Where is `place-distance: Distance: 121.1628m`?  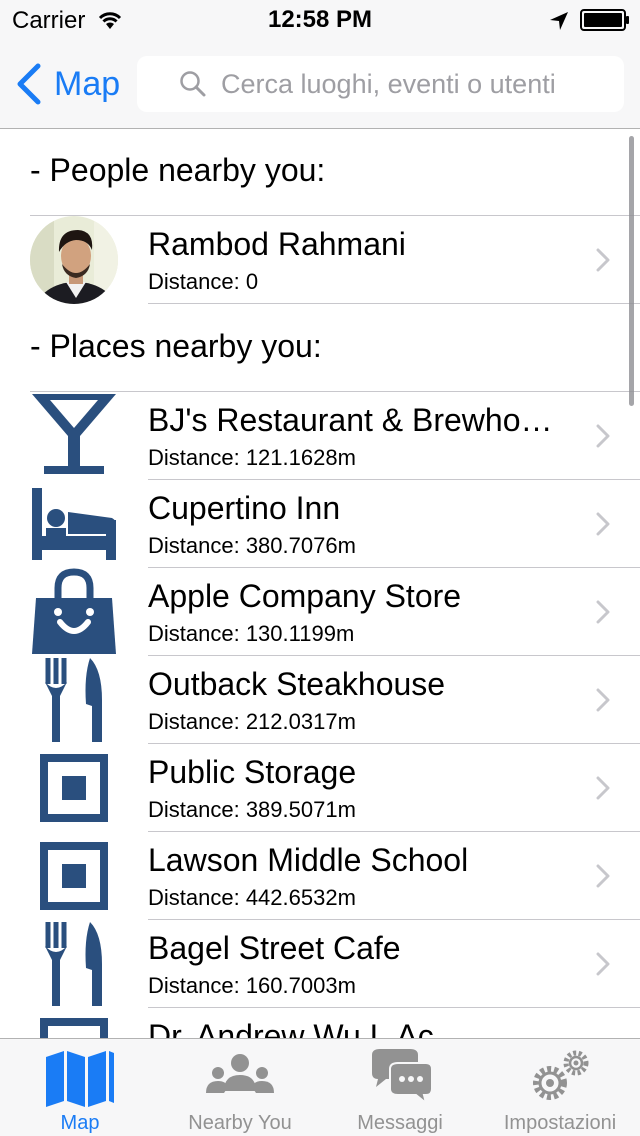 place-distance: Distance: 121.1628m is located at coordinates (252, 457).